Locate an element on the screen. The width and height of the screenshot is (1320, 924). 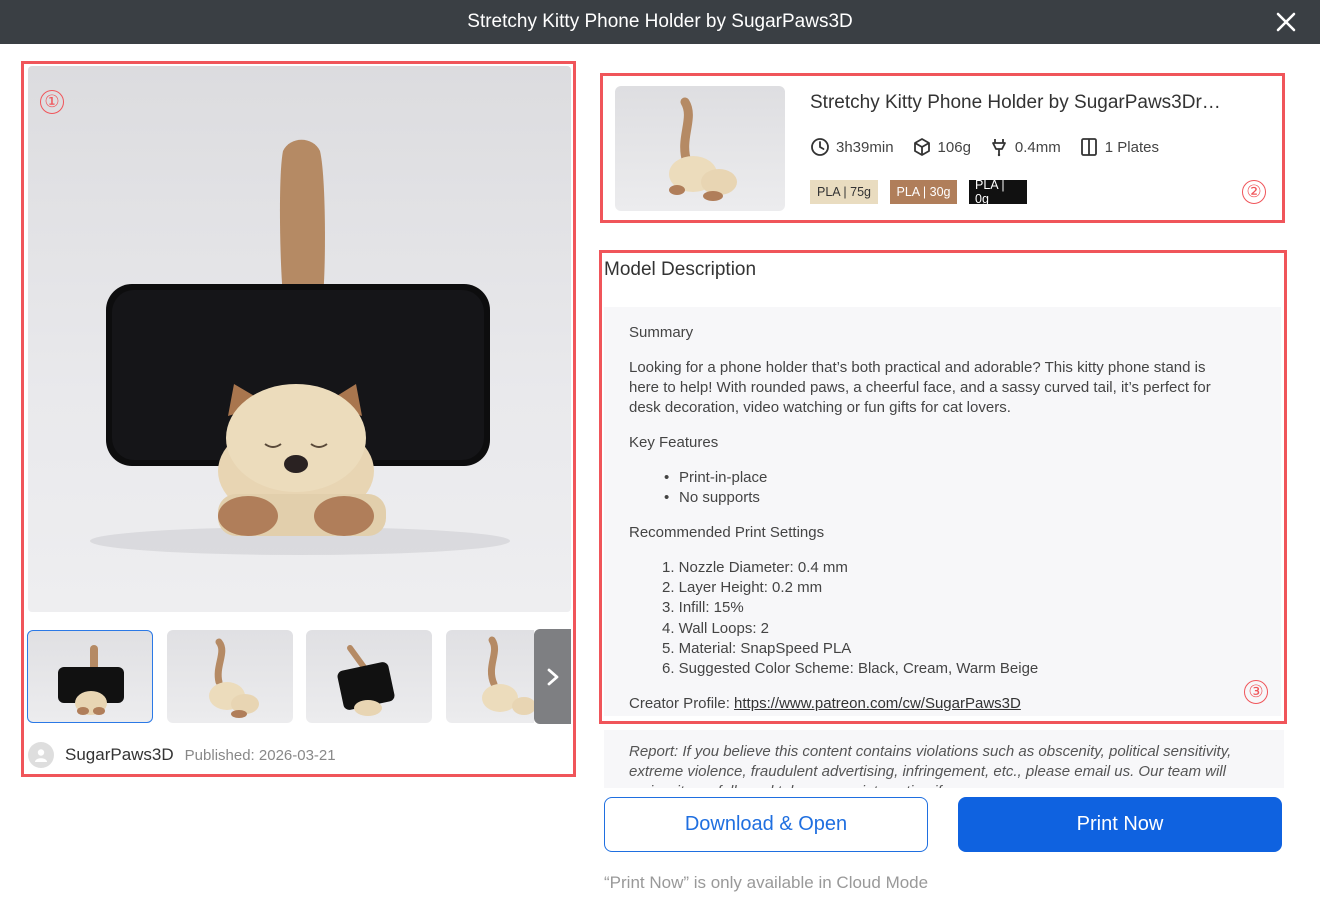
print-now-button: Print Now is located at coordinates (1120, 824).